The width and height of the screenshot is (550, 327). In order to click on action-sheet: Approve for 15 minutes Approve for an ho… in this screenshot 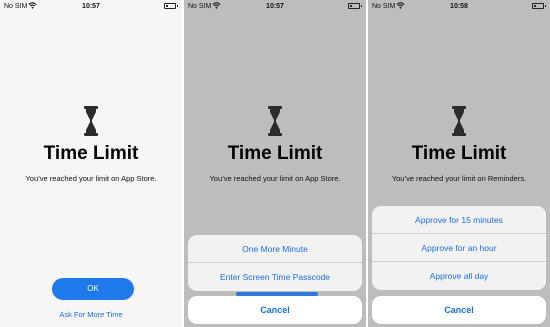, I will do `click(459, 248)`.